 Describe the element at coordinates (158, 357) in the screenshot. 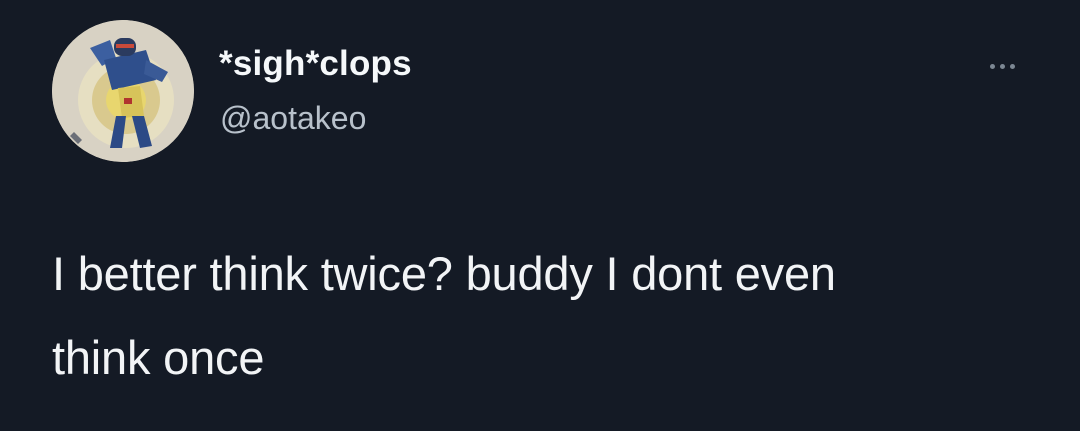

I see `tweet-text-line: think once` at that location.